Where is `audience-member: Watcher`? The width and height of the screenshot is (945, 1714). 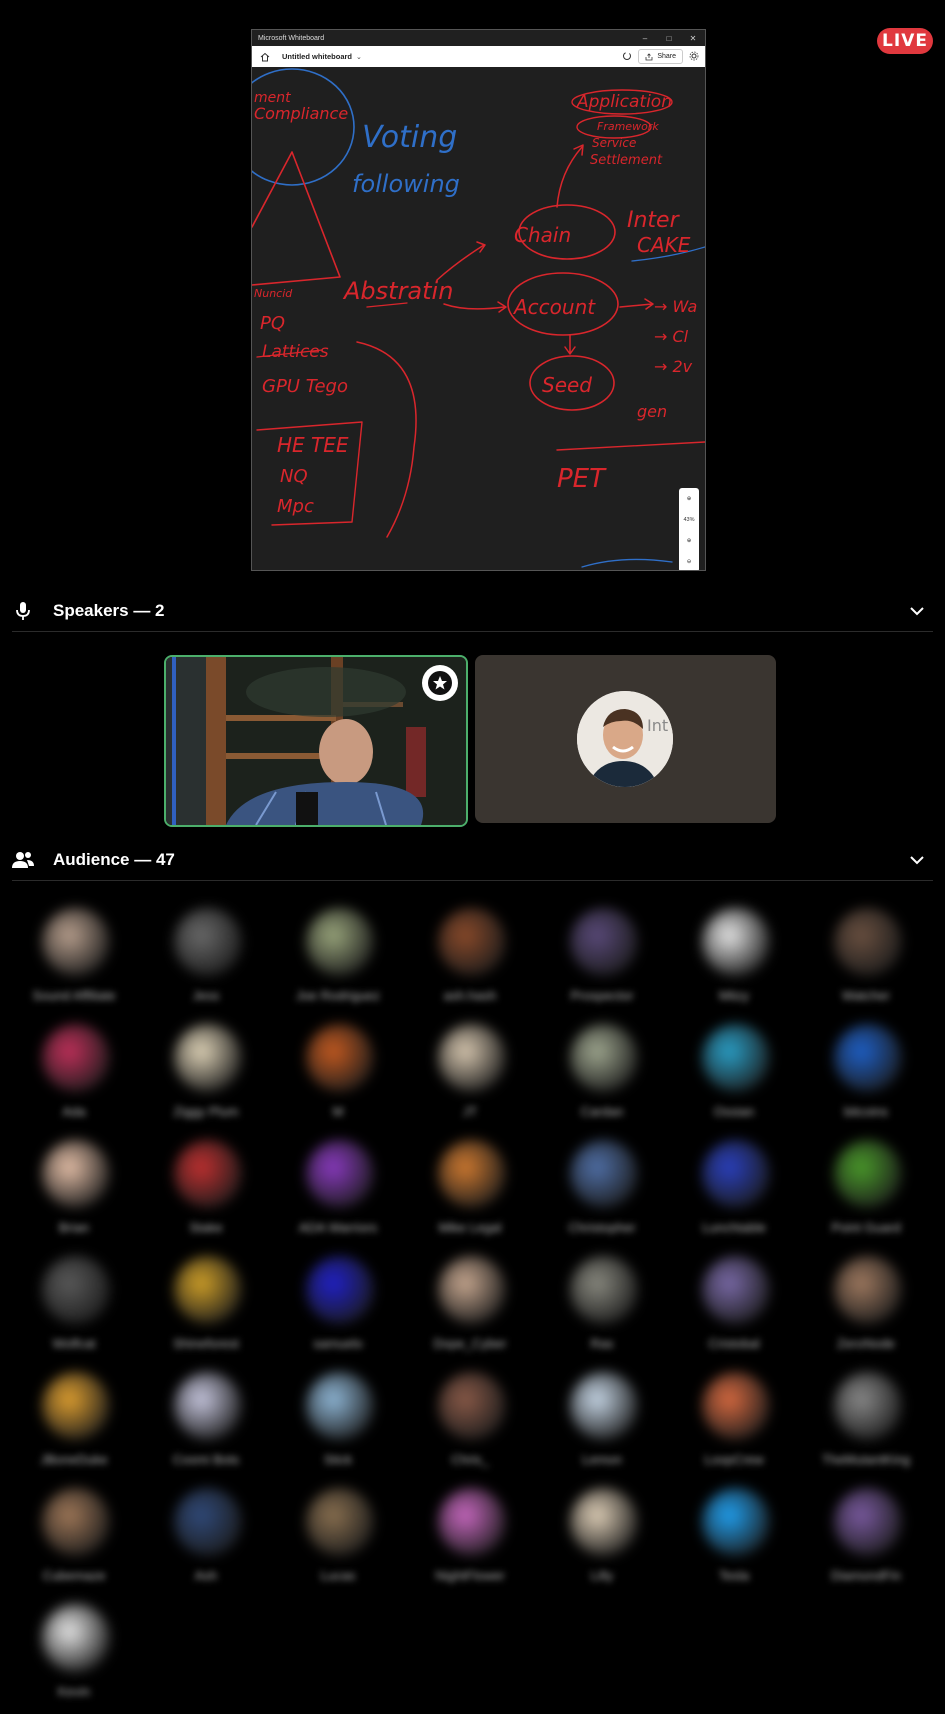 audience-member: Watcher is located at coordinates (866, 963).